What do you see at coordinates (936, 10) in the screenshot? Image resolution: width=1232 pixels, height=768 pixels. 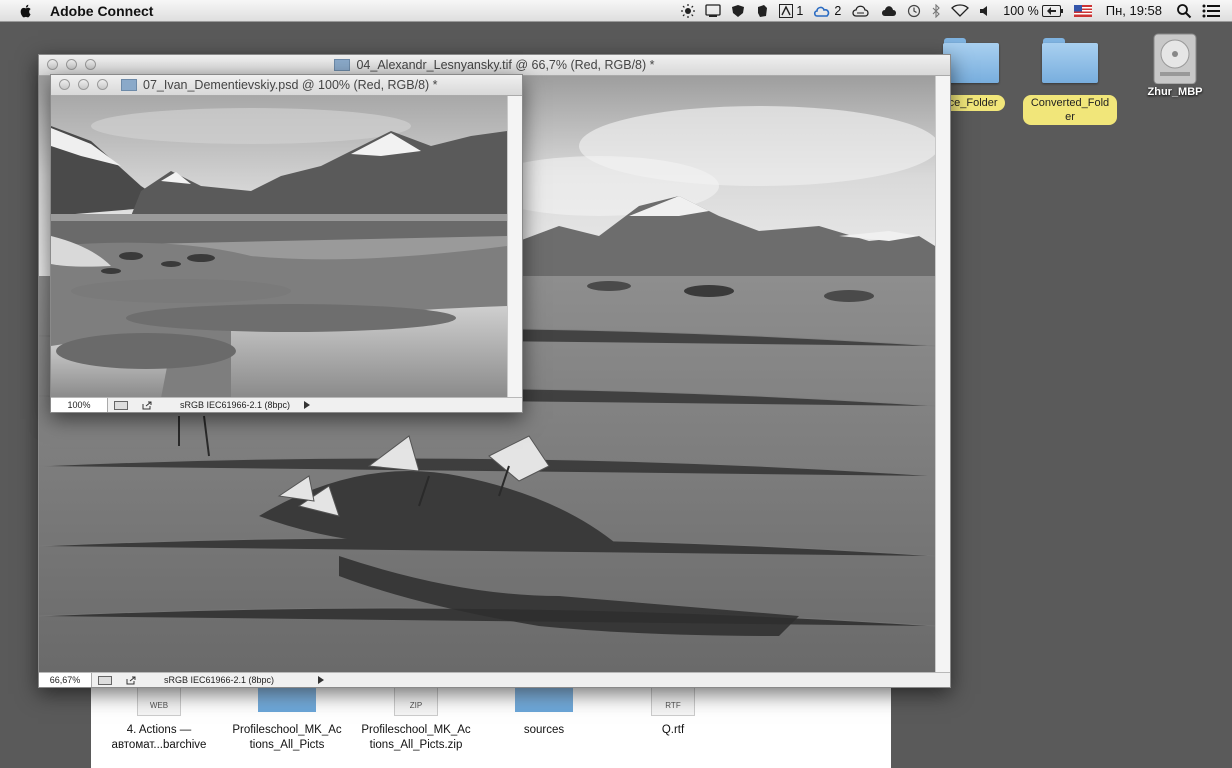 I see `bluetooth-icon` at bounding box center [936, 10].